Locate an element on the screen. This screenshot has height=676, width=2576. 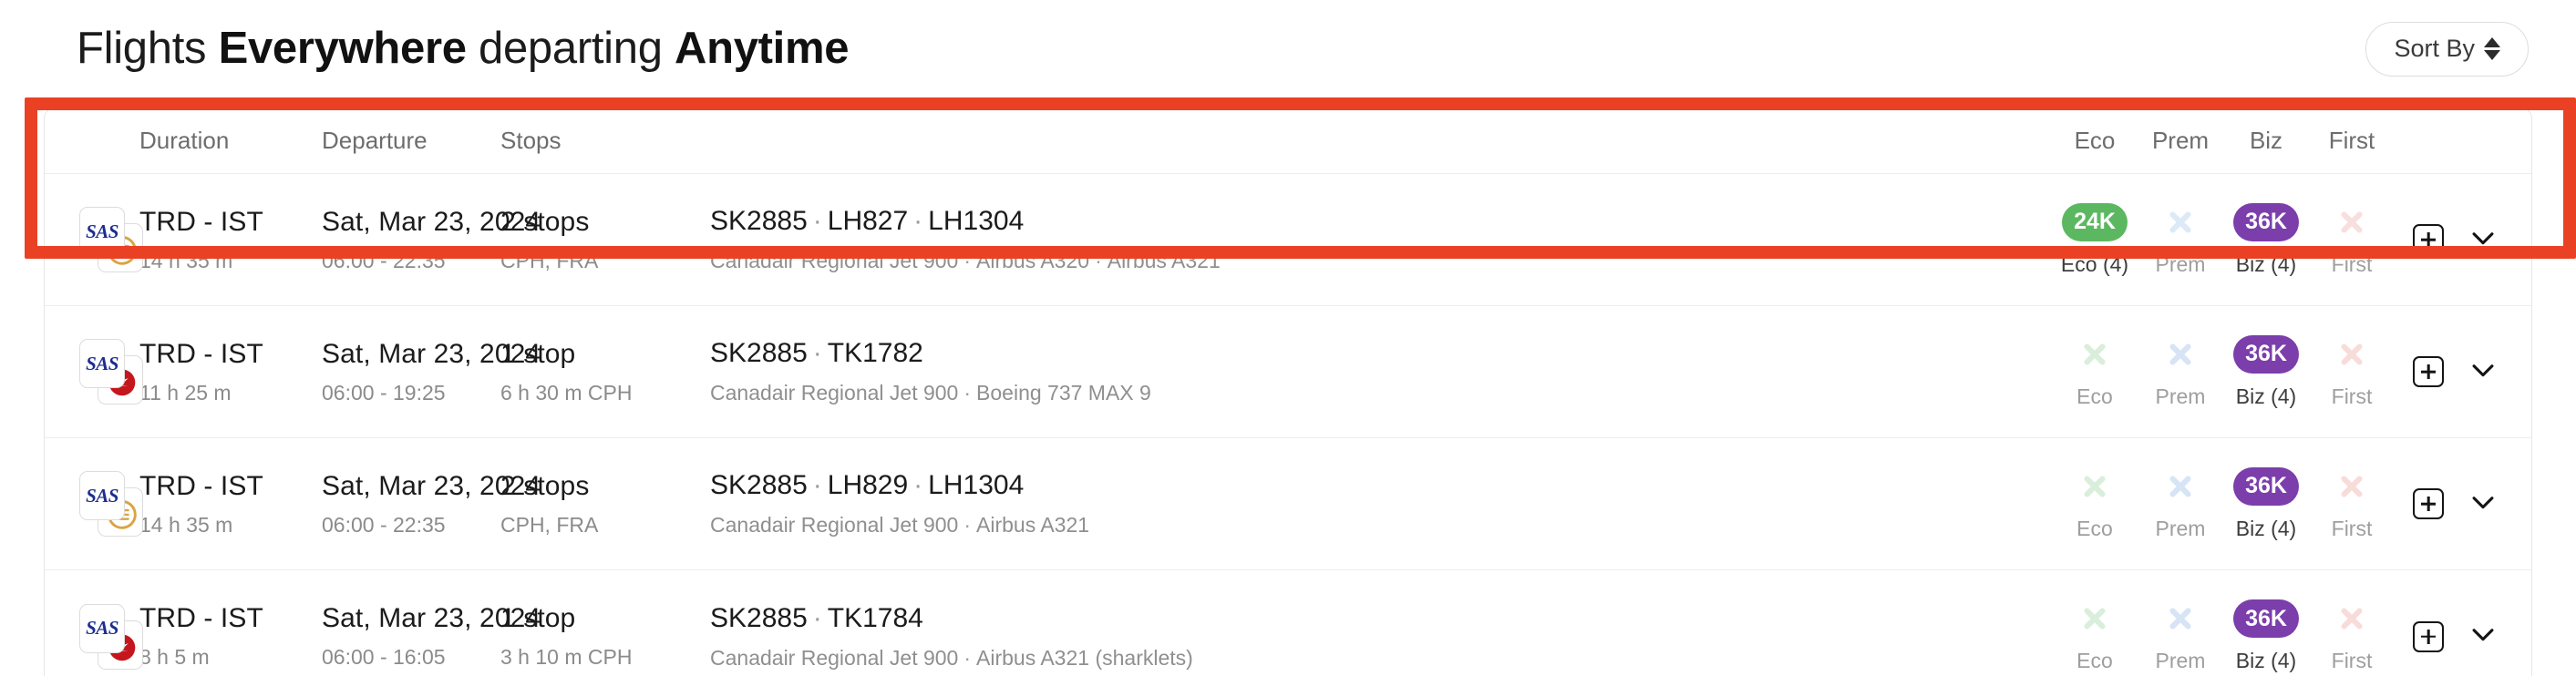
stops-count: 1 stop is located at coordinates (538, 353).